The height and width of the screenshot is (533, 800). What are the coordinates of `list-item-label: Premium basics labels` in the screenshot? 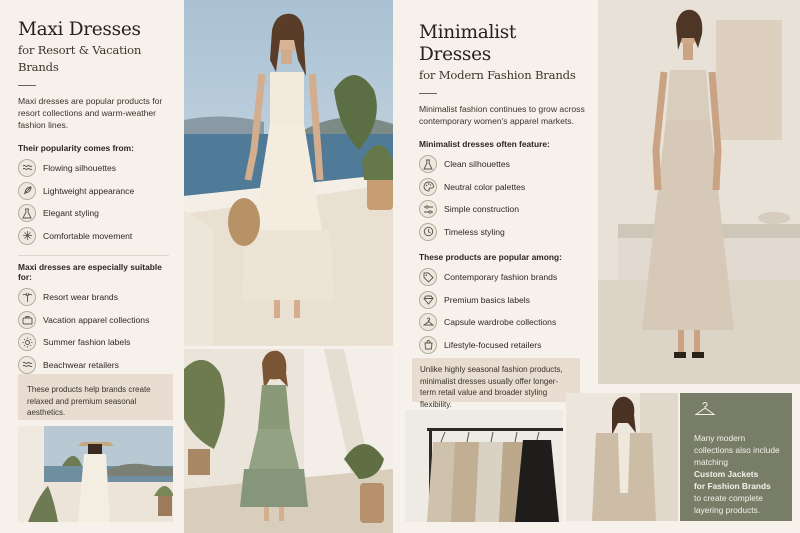 It's located at (487, 299).